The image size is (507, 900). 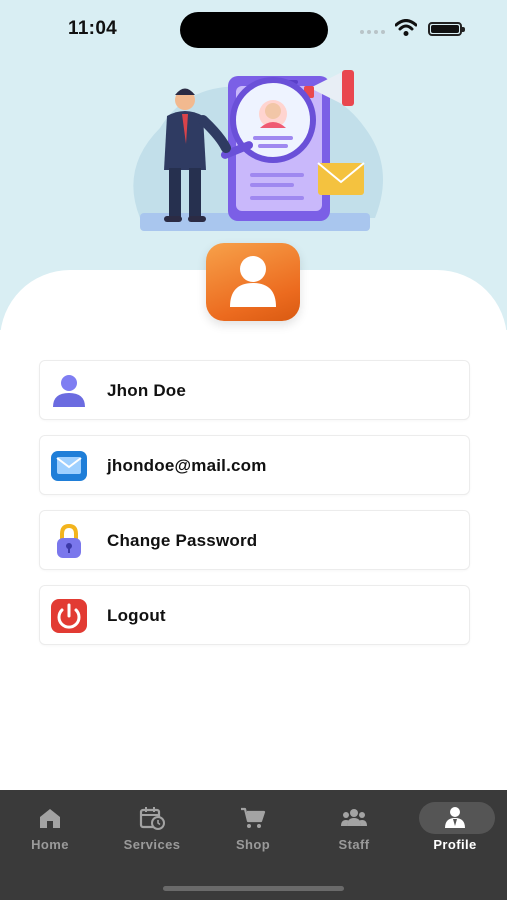 What do you see at coordinates (182, 540) in the screenshot?
I see `change-password-label: Change Password` at bounding box center [182, 540].